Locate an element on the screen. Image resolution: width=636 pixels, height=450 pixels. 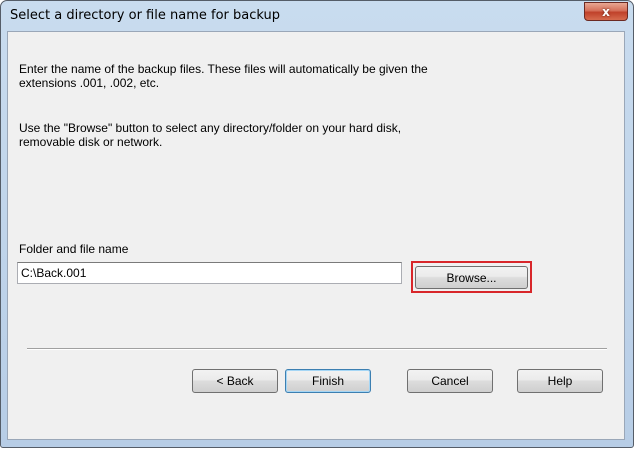
close-button: x is located at coordinates (606, 11).